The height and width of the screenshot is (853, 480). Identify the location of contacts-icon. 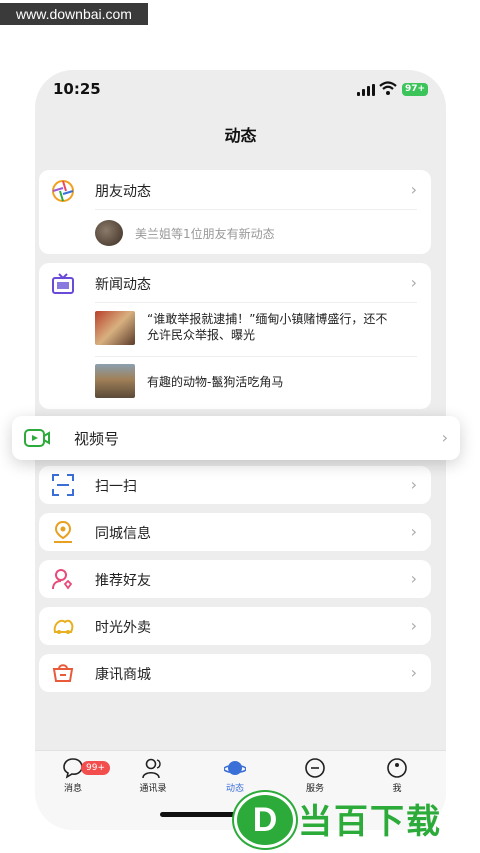
(153, 768).